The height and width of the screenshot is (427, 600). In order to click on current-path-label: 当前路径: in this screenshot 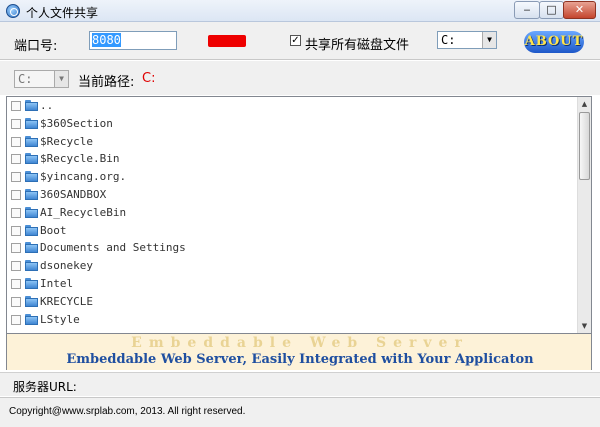, I will do `click(106, 82)`.